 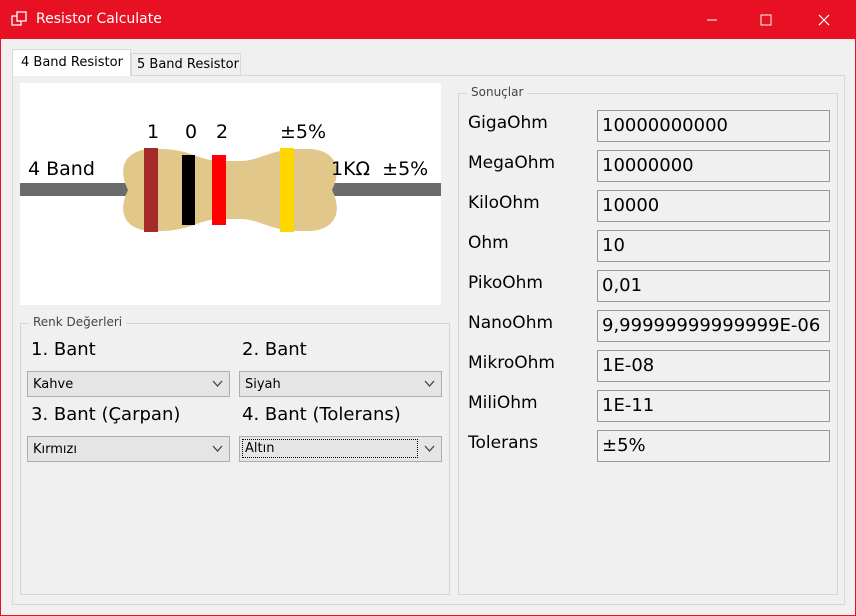 What do you see at coordinates (497, 92) in the screenshot?
I see `group-title: Sonuçlar` at bounding box center [497, 92].